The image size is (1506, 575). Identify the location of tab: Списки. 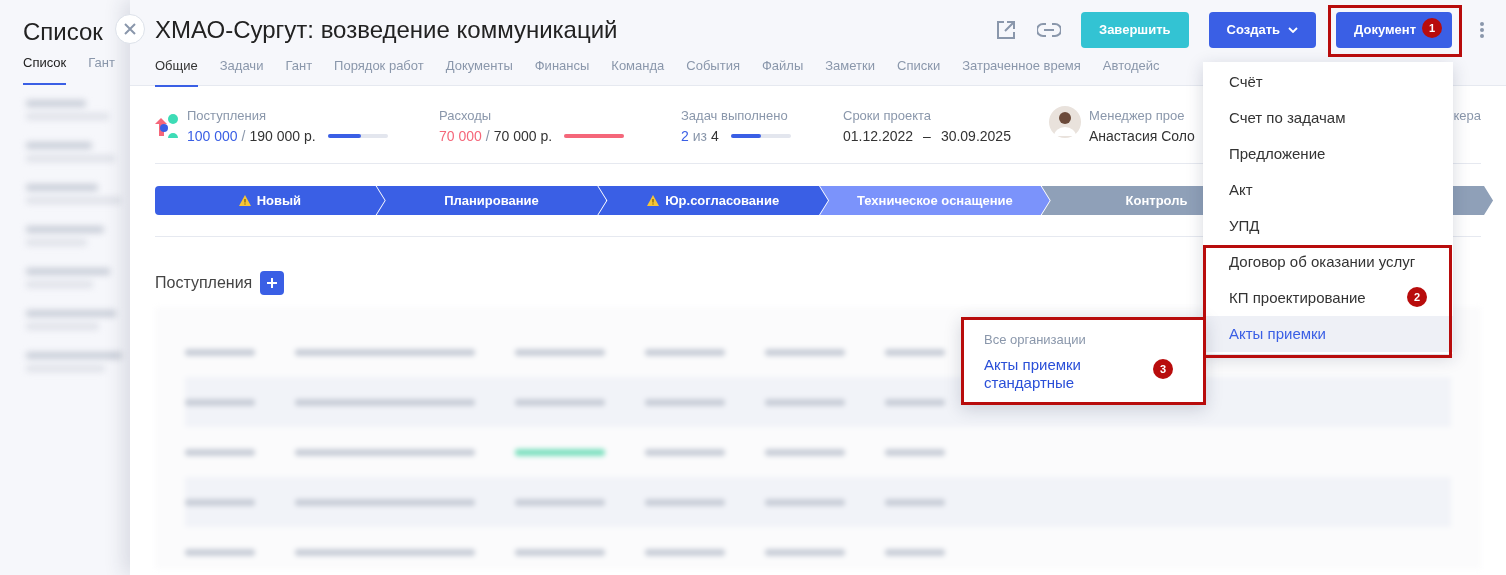
(919, 71).